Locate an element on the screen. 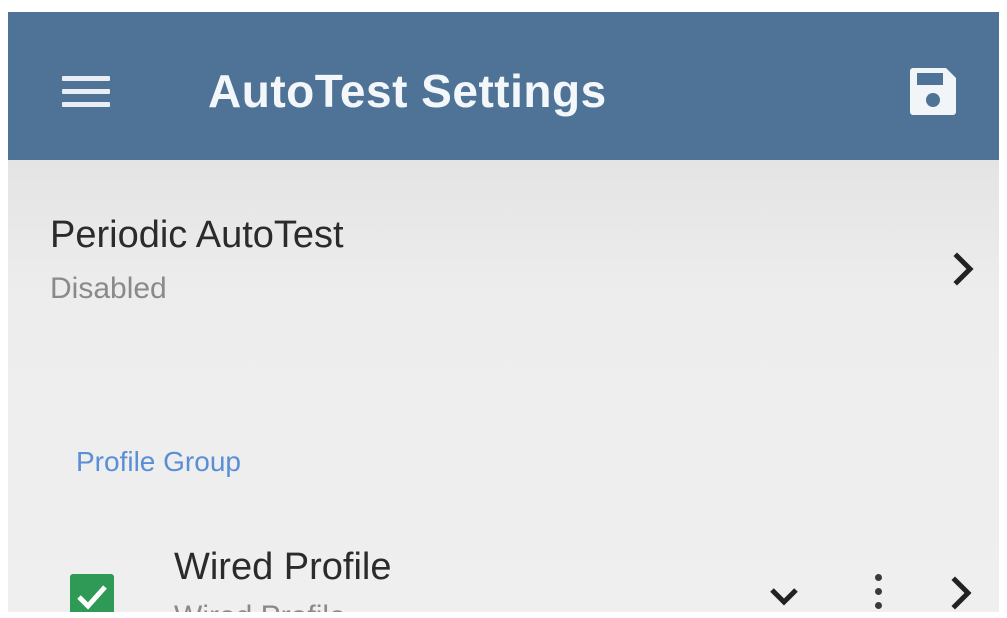 The image size is (1007, 618). floppy-disk-icon is located at coordinates (933, 91).